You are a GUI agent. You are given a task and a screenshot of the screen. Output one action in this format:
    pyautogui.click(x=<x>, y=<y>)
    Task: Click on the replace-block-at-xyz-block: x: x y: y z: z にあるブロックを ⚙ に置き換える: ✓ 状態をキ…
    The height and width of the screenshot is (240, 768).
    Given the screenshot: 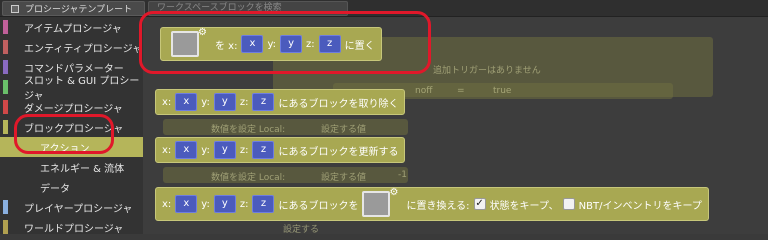 What is the action you would take?
    pyautogui.click(x=432, y=204)
    